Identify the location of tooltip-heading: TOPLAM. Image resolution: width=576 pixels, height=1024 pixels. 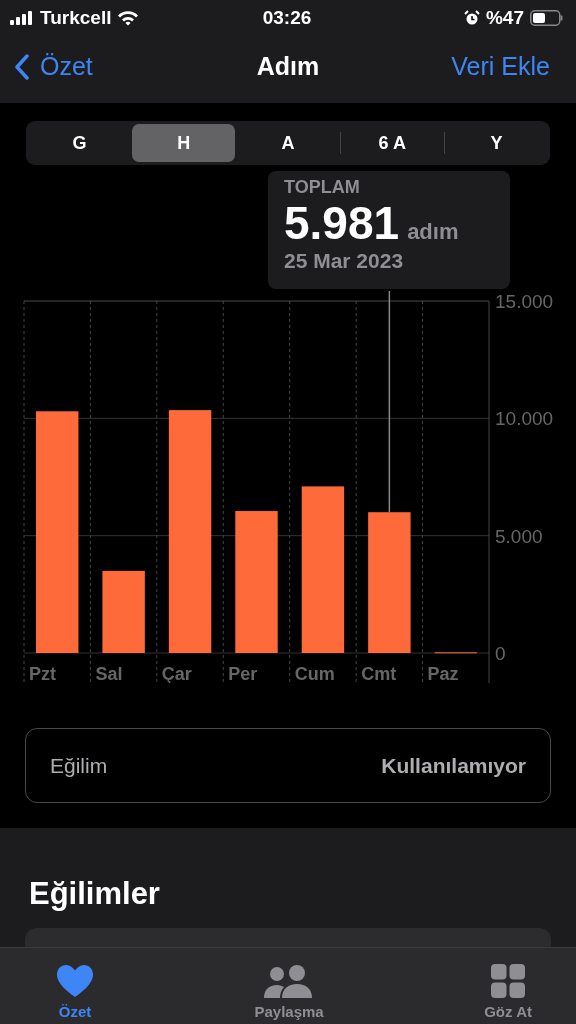
(322, 187).